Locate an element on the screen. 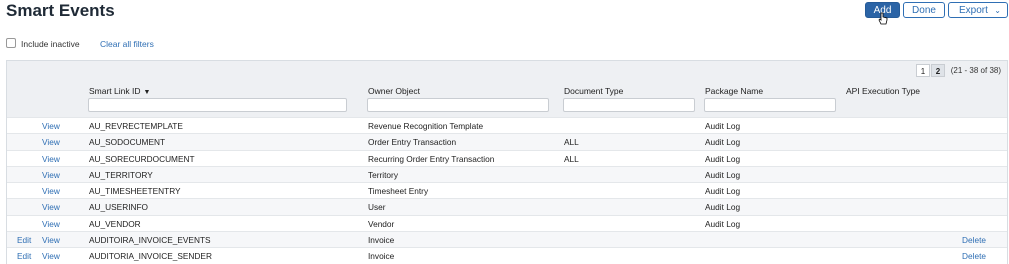 The width and height of the screenshot is (1009, 264). owner-object-filter-input is located at coordinates (458, 105).